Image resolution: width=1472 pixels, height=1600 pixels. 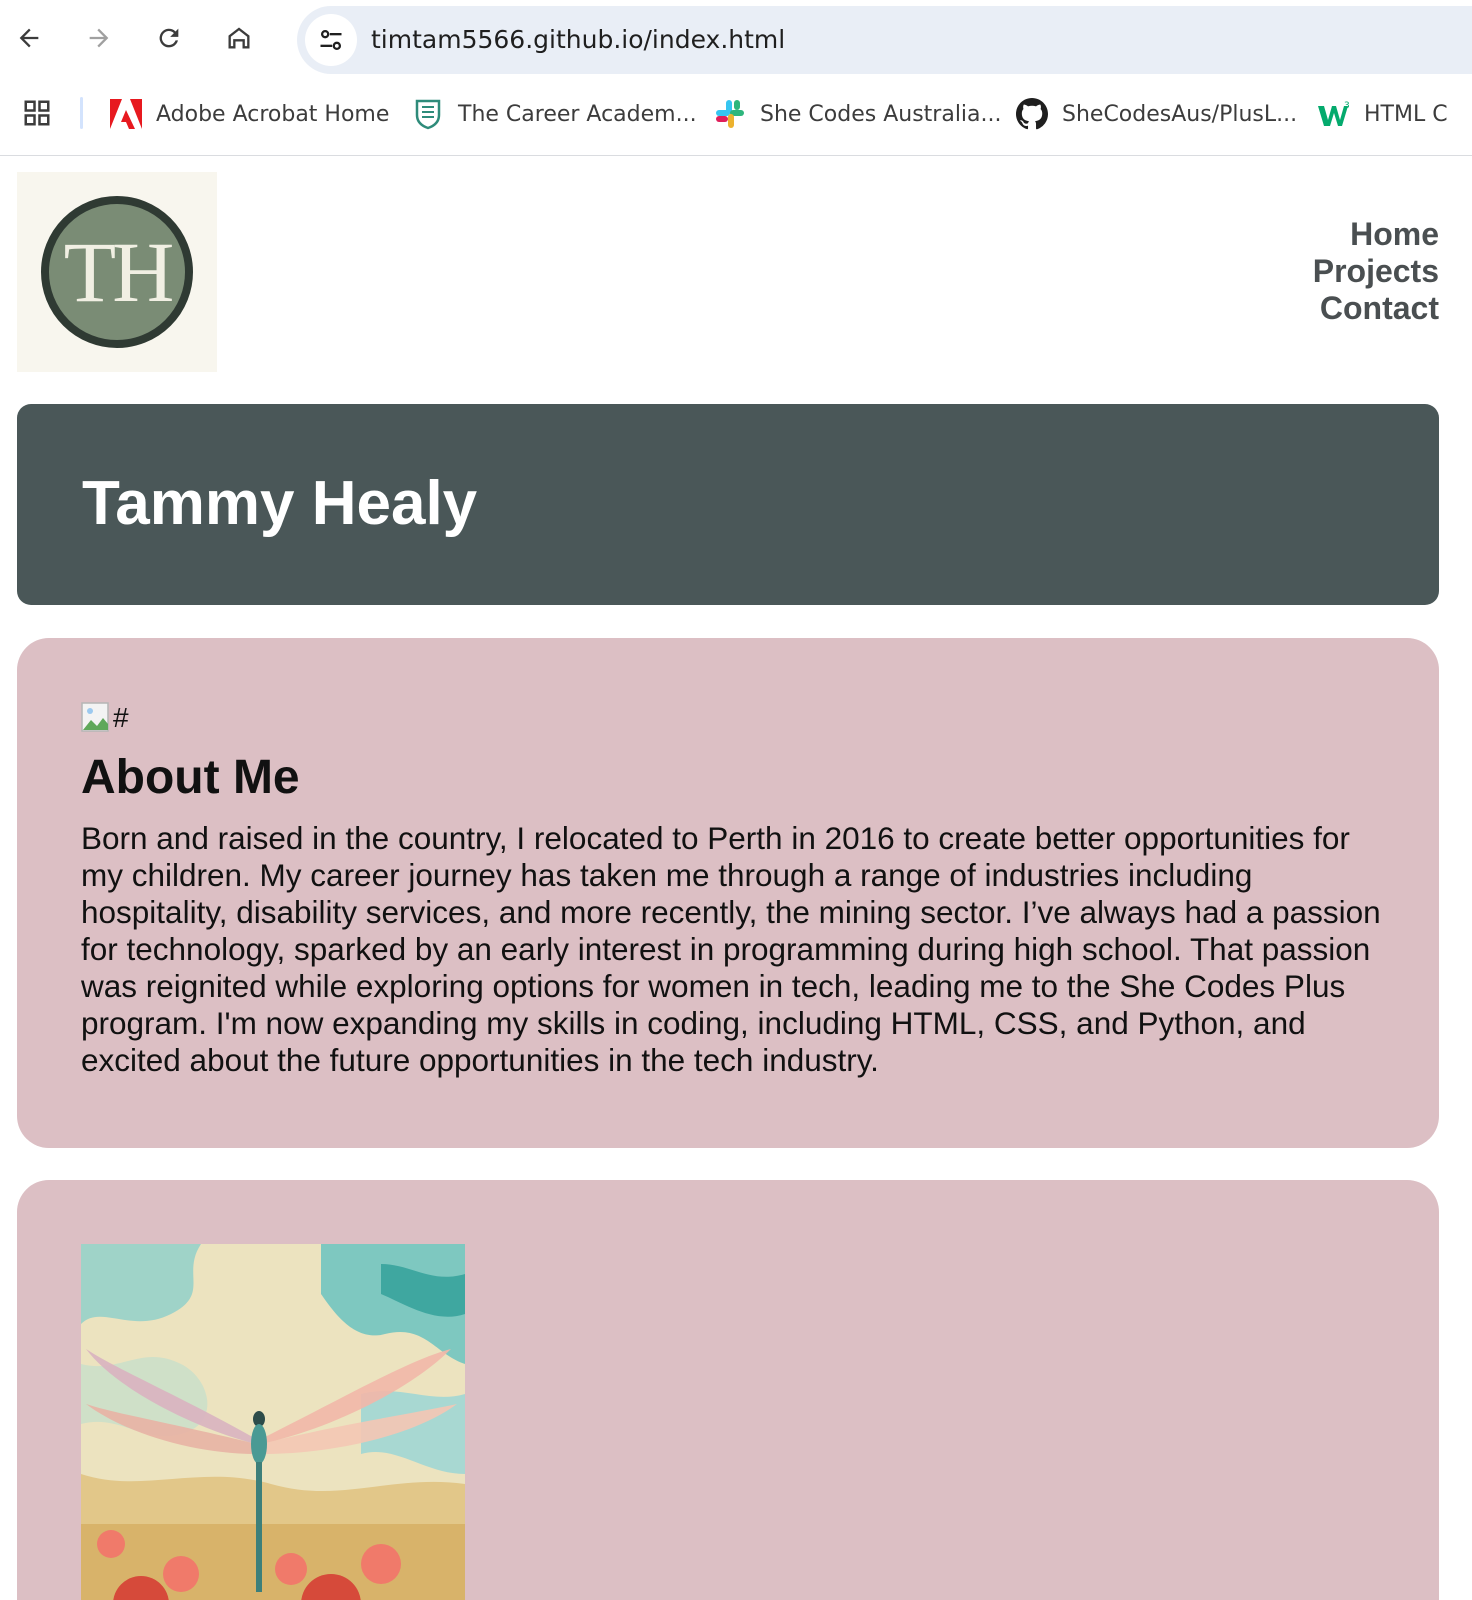 I want to click on w3schools-icon: 3, so click(x=1334, y=114).